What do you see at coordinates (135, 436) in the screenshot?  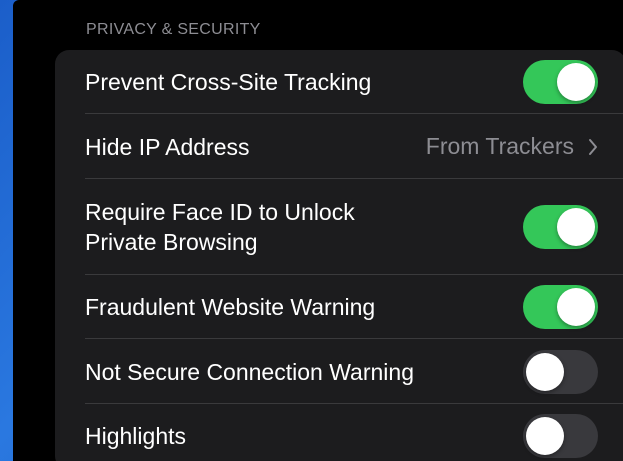 I see `row-label: Highlights` at bounding box center [135, 436].